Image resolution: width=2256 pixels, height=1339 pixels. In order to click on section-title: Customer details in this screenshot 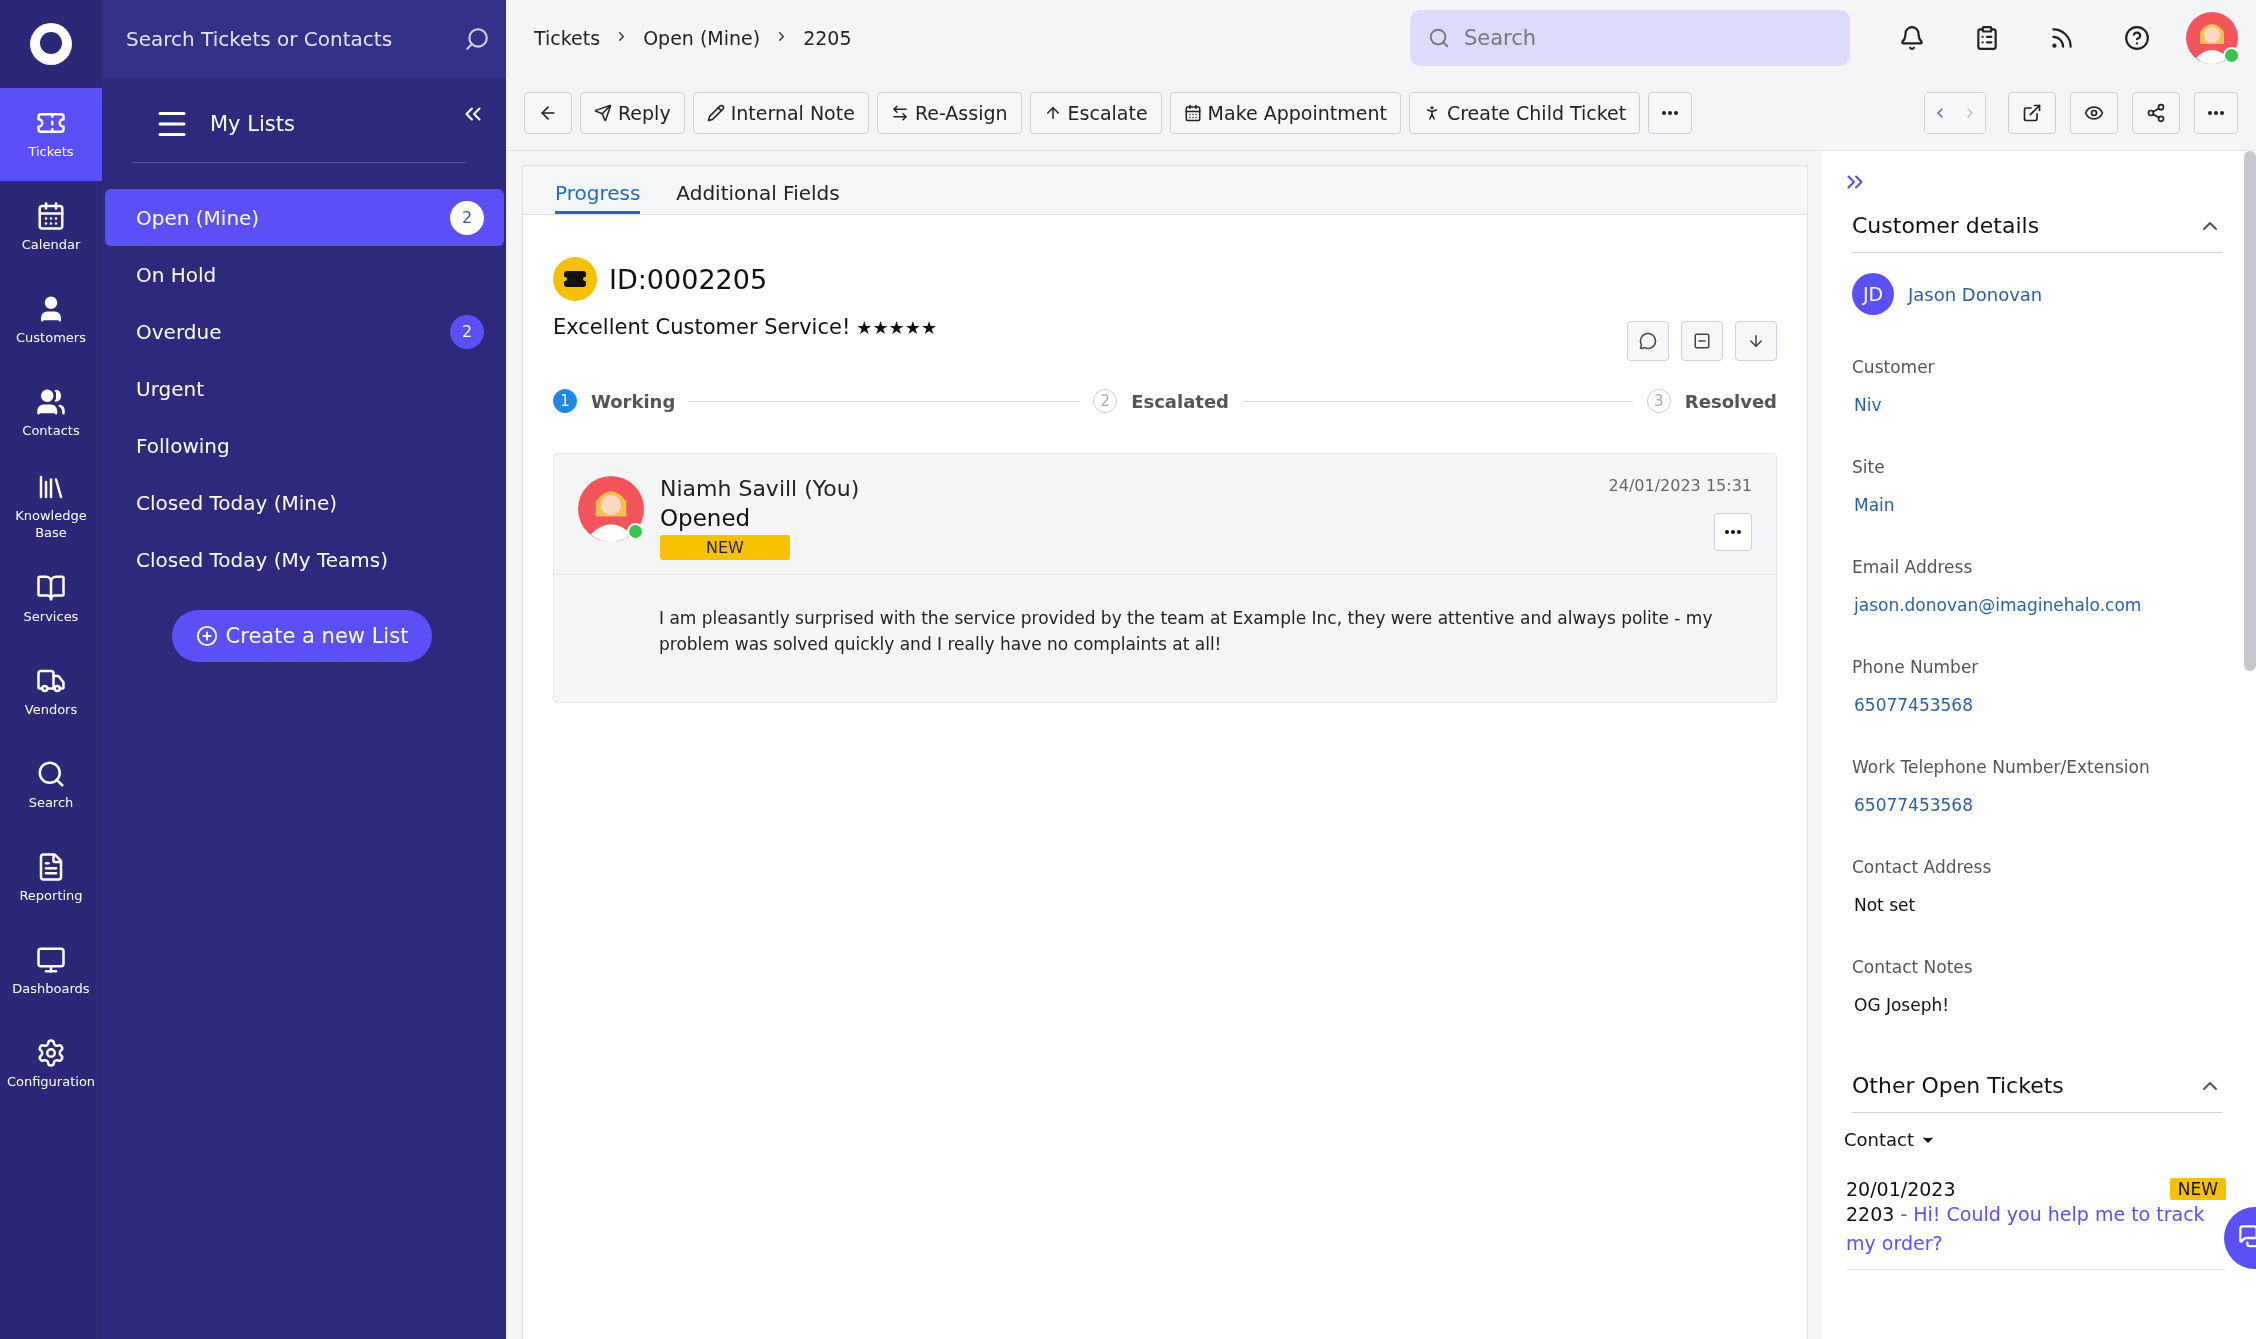, I will do `click(1946, 225)`.